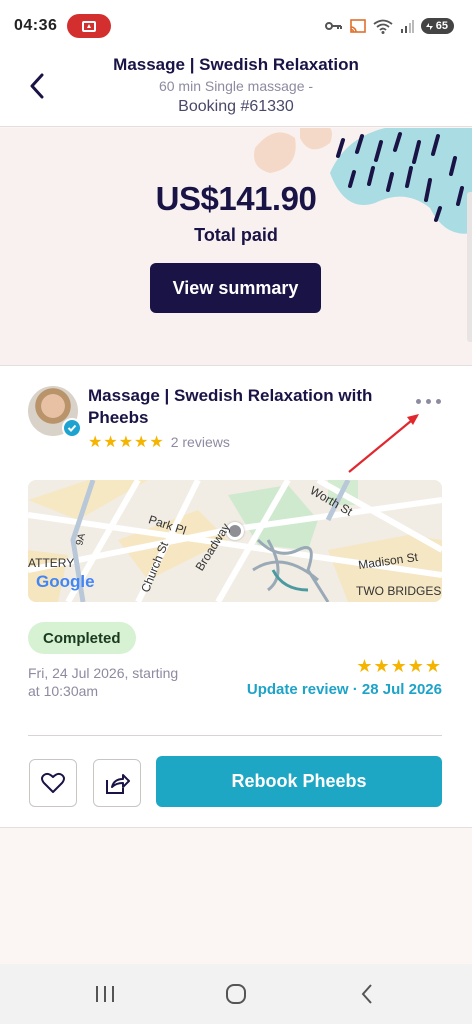 The image size is (472, 1024). I want to click on rebook-button: Rebook Pheebs, so click(299, 781).